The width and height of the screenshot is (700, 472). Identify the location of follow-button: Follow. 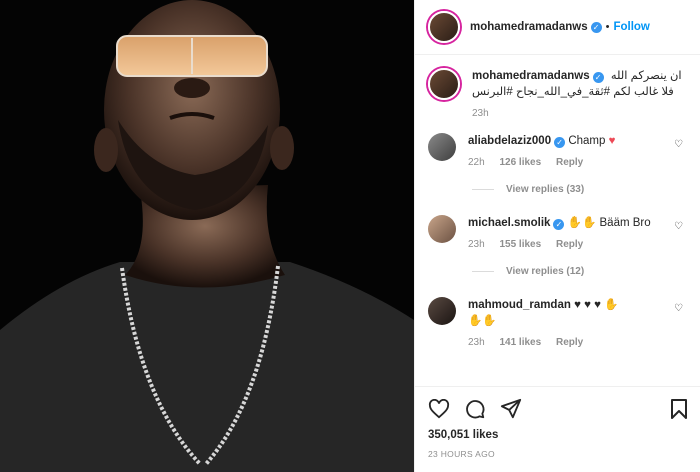
(631, 27).